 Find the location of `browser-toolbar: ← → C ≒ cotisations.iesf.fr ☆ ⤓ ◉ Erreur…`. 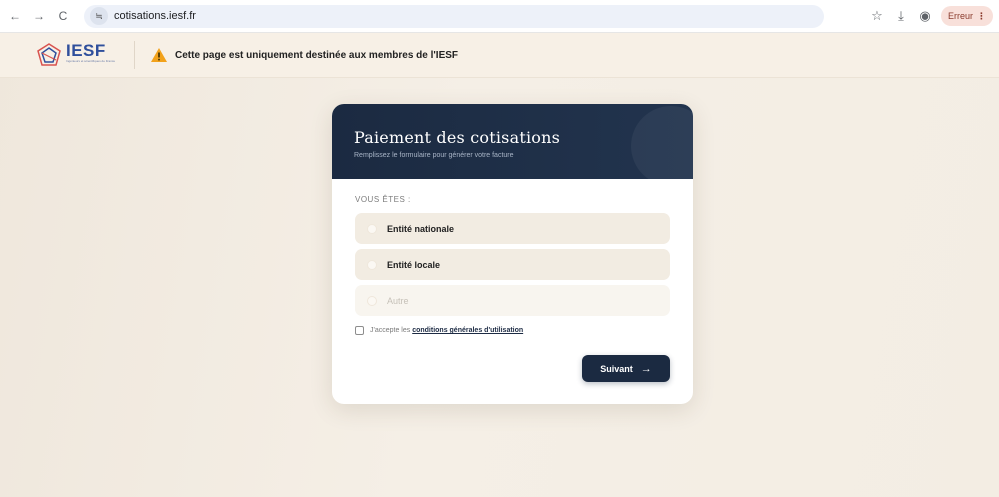

browser-toolbar: ← → C ≒ cotisations.iesf.fr ☆ ⤓ ◉ Erreur… is located at coordinates (499, 16).